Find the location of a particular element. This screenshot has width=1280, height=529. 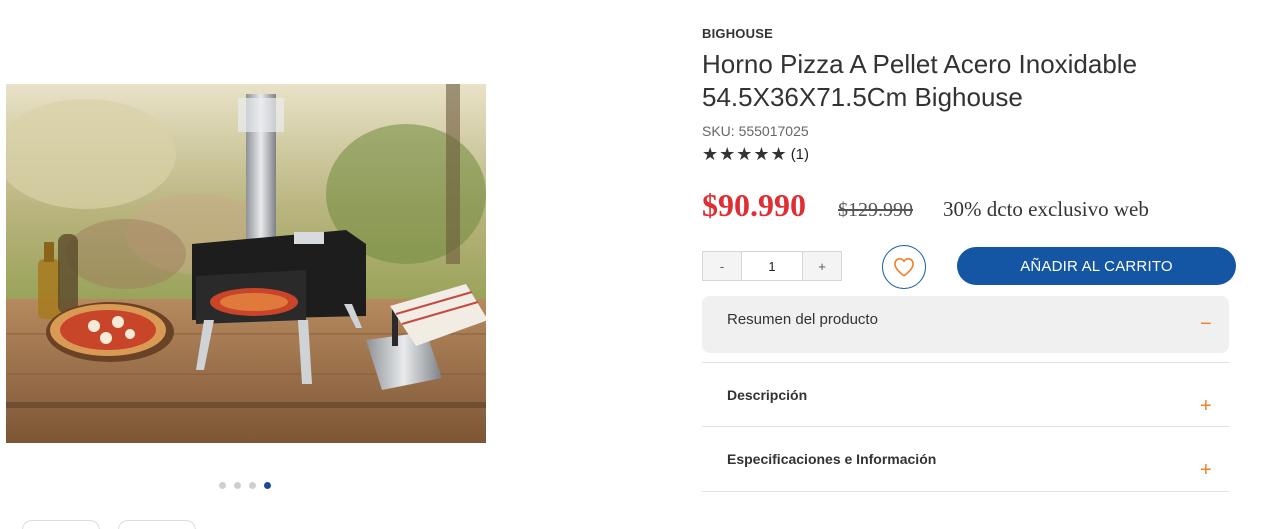

wishlist-button is located at coordinates (904, 267).